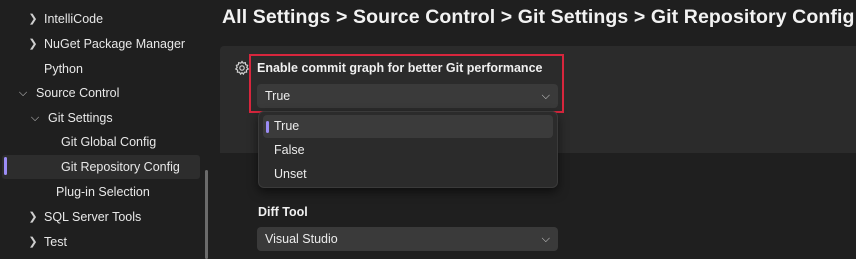  What do you see at coordinates (290, 174) in the screenshot?
I see `option-label: Unset` at bounding box center [290, 174].